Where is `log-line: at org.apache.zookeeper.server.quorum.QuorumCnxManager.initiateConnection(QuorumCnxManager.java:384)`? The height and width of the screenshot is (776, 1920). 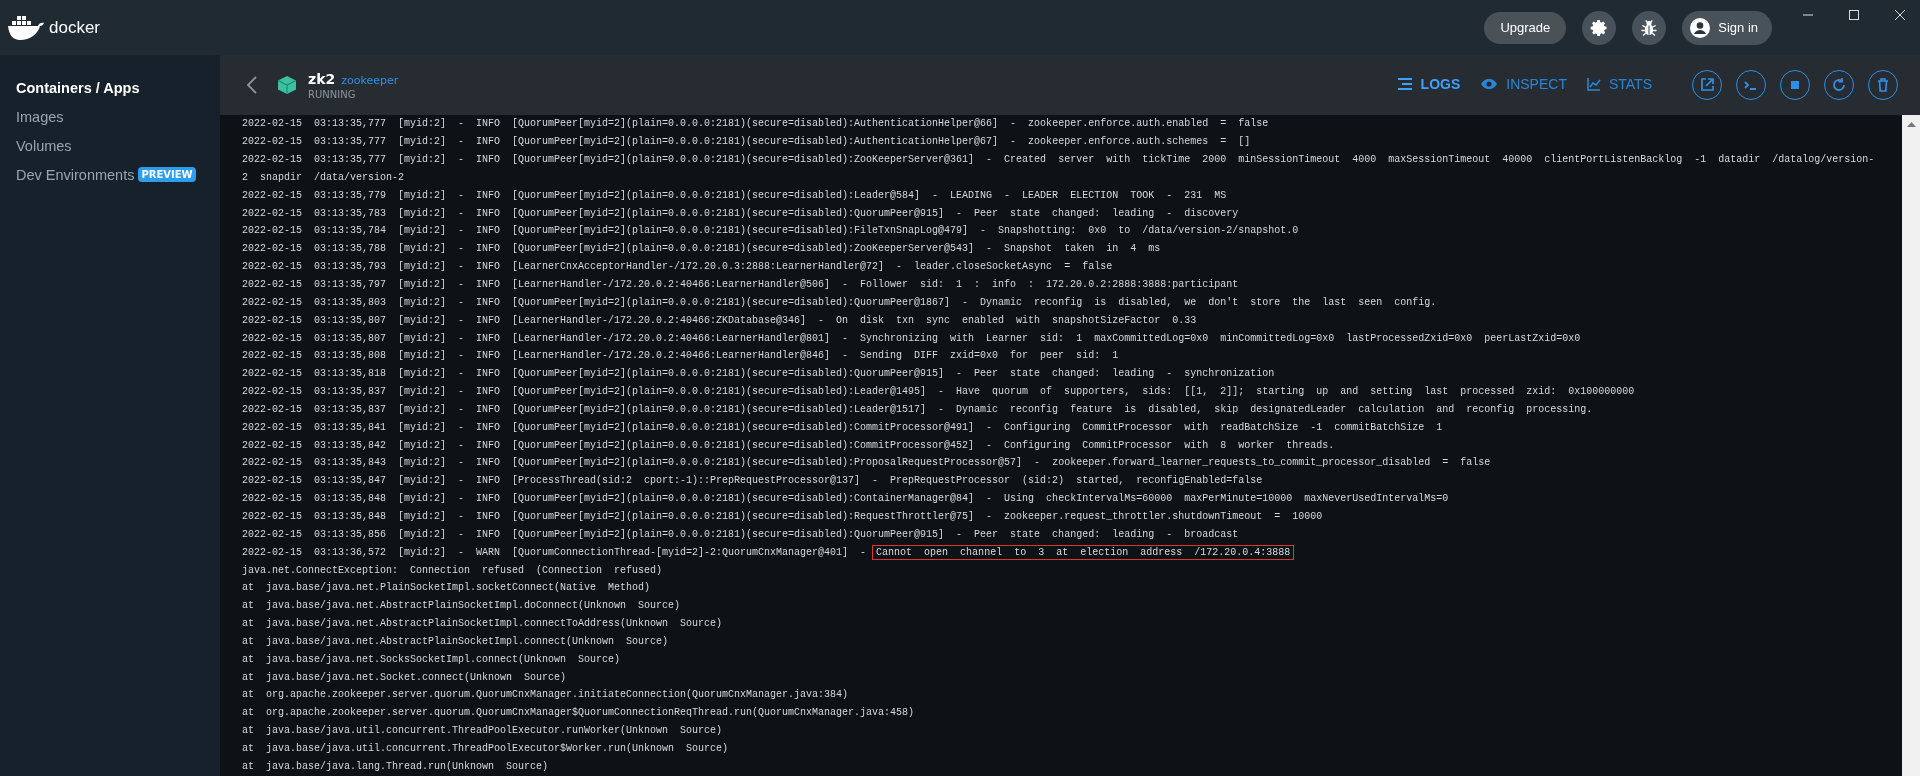 log-line: at org.apache.zookeeper.server.quorum.QuorumCnxManager.initiateConnection(QuorumCnxManager.java:384) is located at coordinates (545, 695).